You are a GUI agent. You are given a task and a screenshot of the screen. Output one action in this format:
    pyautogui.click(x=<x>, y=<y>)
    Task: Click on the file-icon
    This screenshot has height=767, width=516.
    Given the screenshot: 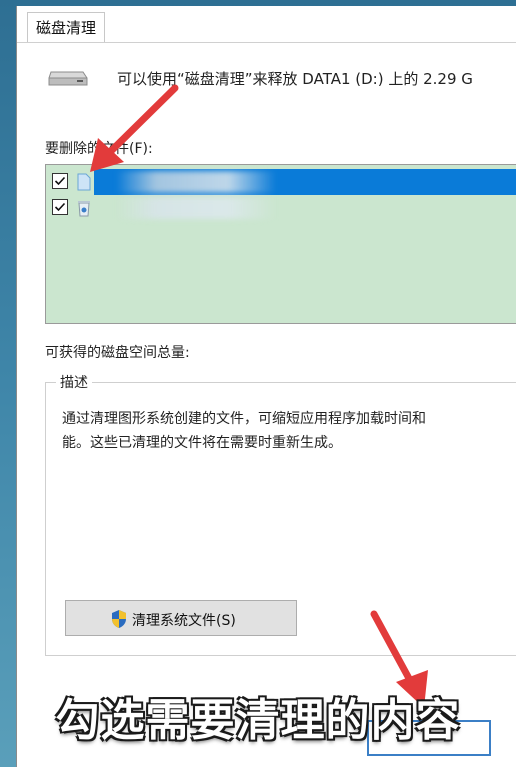 What is the action you would take?
    pyautogui.click(x=84, y=182)
    